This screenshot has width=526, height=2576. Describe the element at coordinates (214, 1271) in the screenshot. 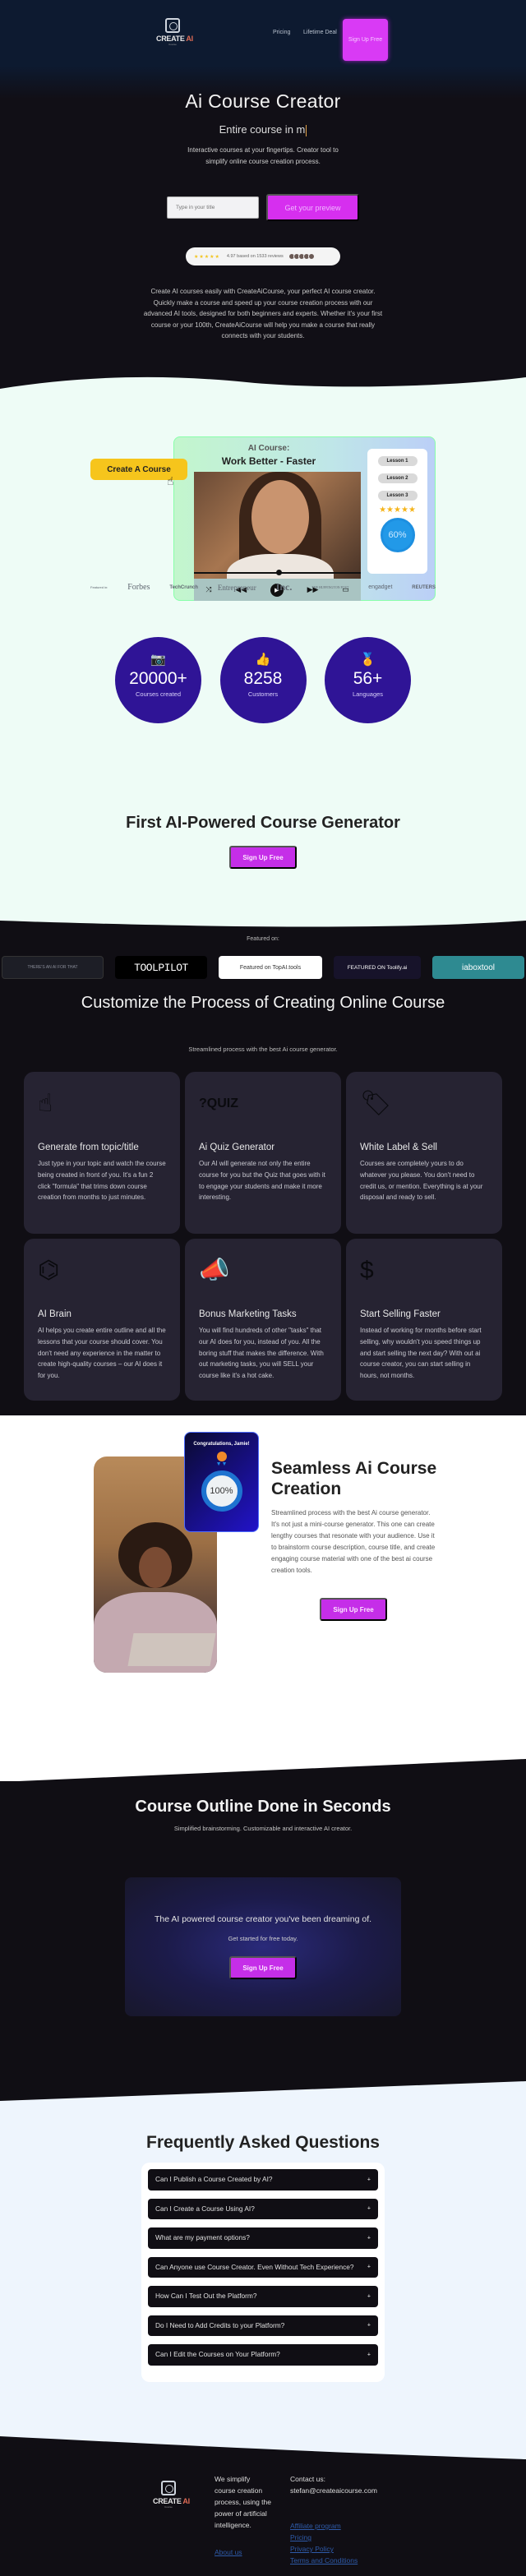

I see `megaphone-icon: 📣` at that location.